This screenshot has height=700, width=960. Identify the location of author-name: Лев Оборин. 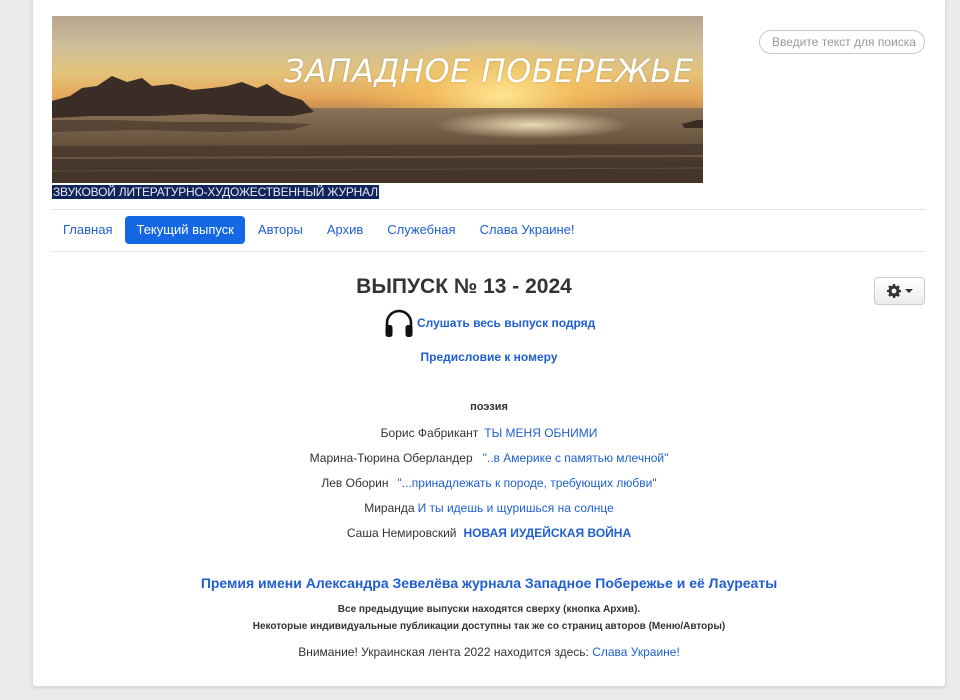
(355, 483).